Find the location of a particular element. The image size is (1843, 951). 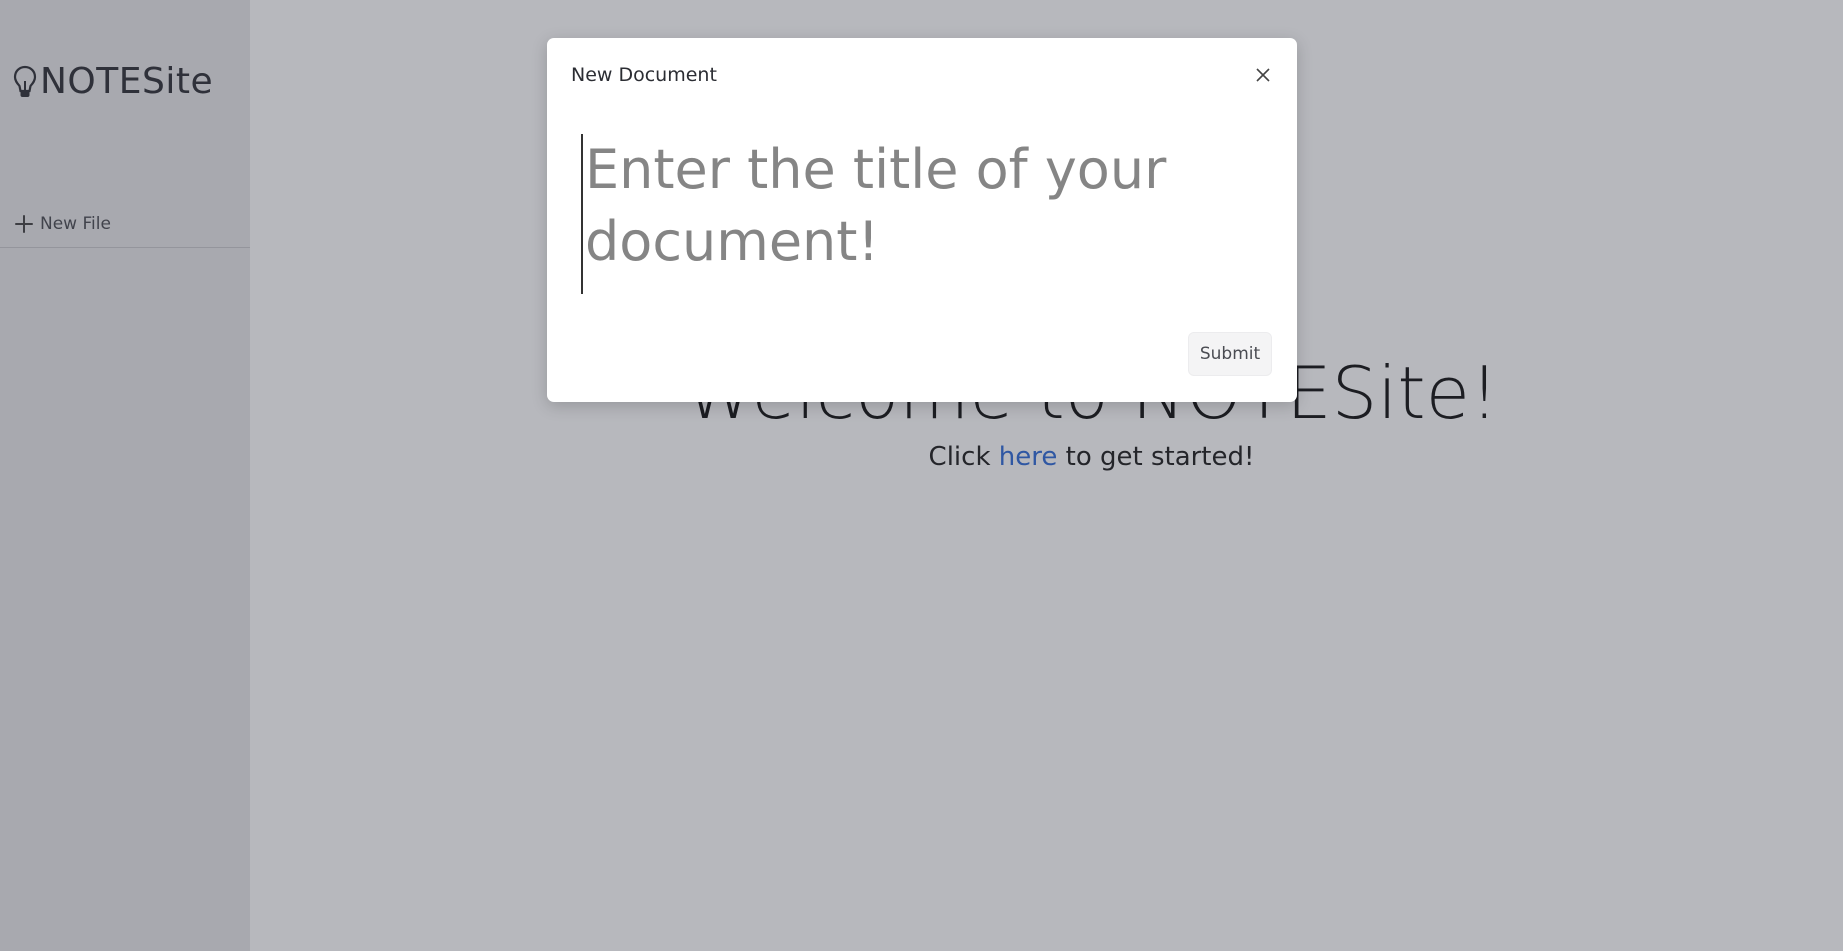

close-button is located at coordinates (1263, 75).